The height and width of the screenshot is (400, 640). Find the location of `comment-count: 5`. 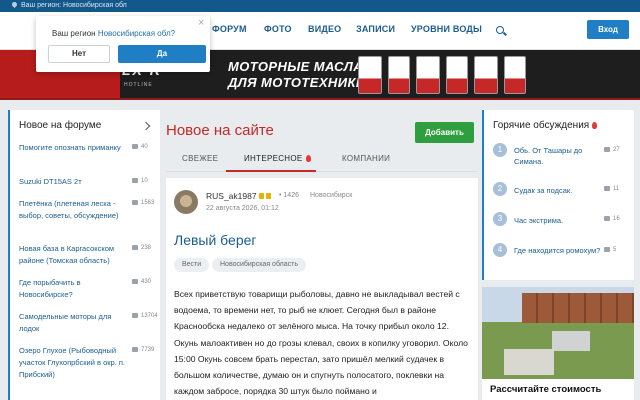

comment-count: 5 is located at coordinates (610, 250).